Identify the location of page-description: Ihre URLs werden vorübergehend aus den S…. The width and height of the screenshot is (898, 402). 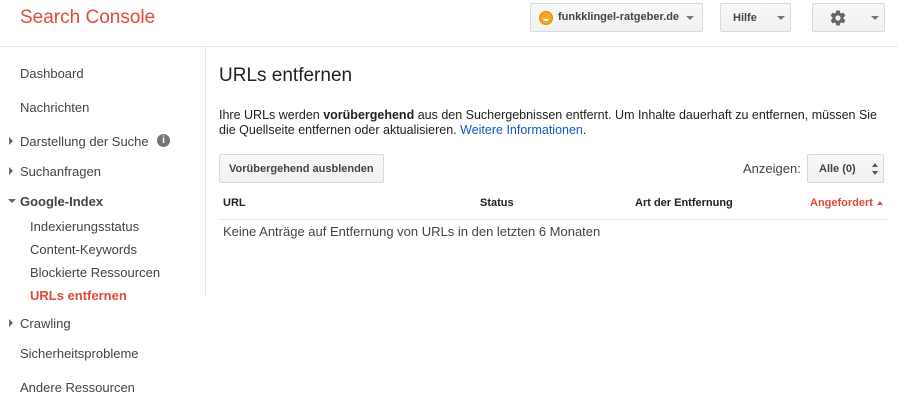
(553, 123).